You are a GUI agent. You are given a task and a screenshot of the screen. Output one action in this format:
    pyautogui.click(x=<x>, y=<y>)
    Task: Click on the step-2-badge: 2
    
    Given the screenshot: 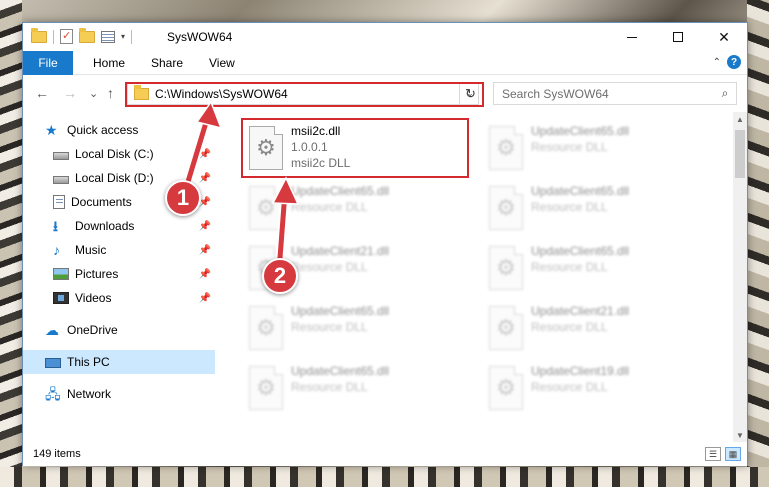 What is the action you would take?
    pyautogui.click(x=280, y=276)
    